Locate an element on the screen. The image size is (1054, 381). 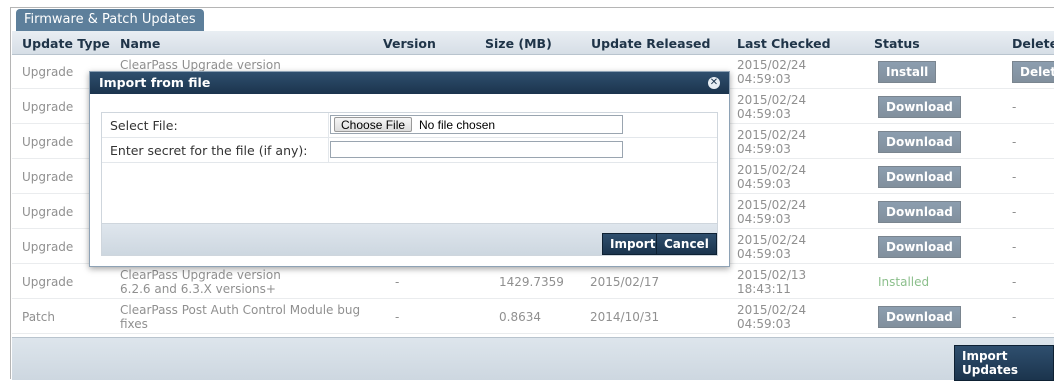
name-line-2: fixes is located at coordinates (134, 324).